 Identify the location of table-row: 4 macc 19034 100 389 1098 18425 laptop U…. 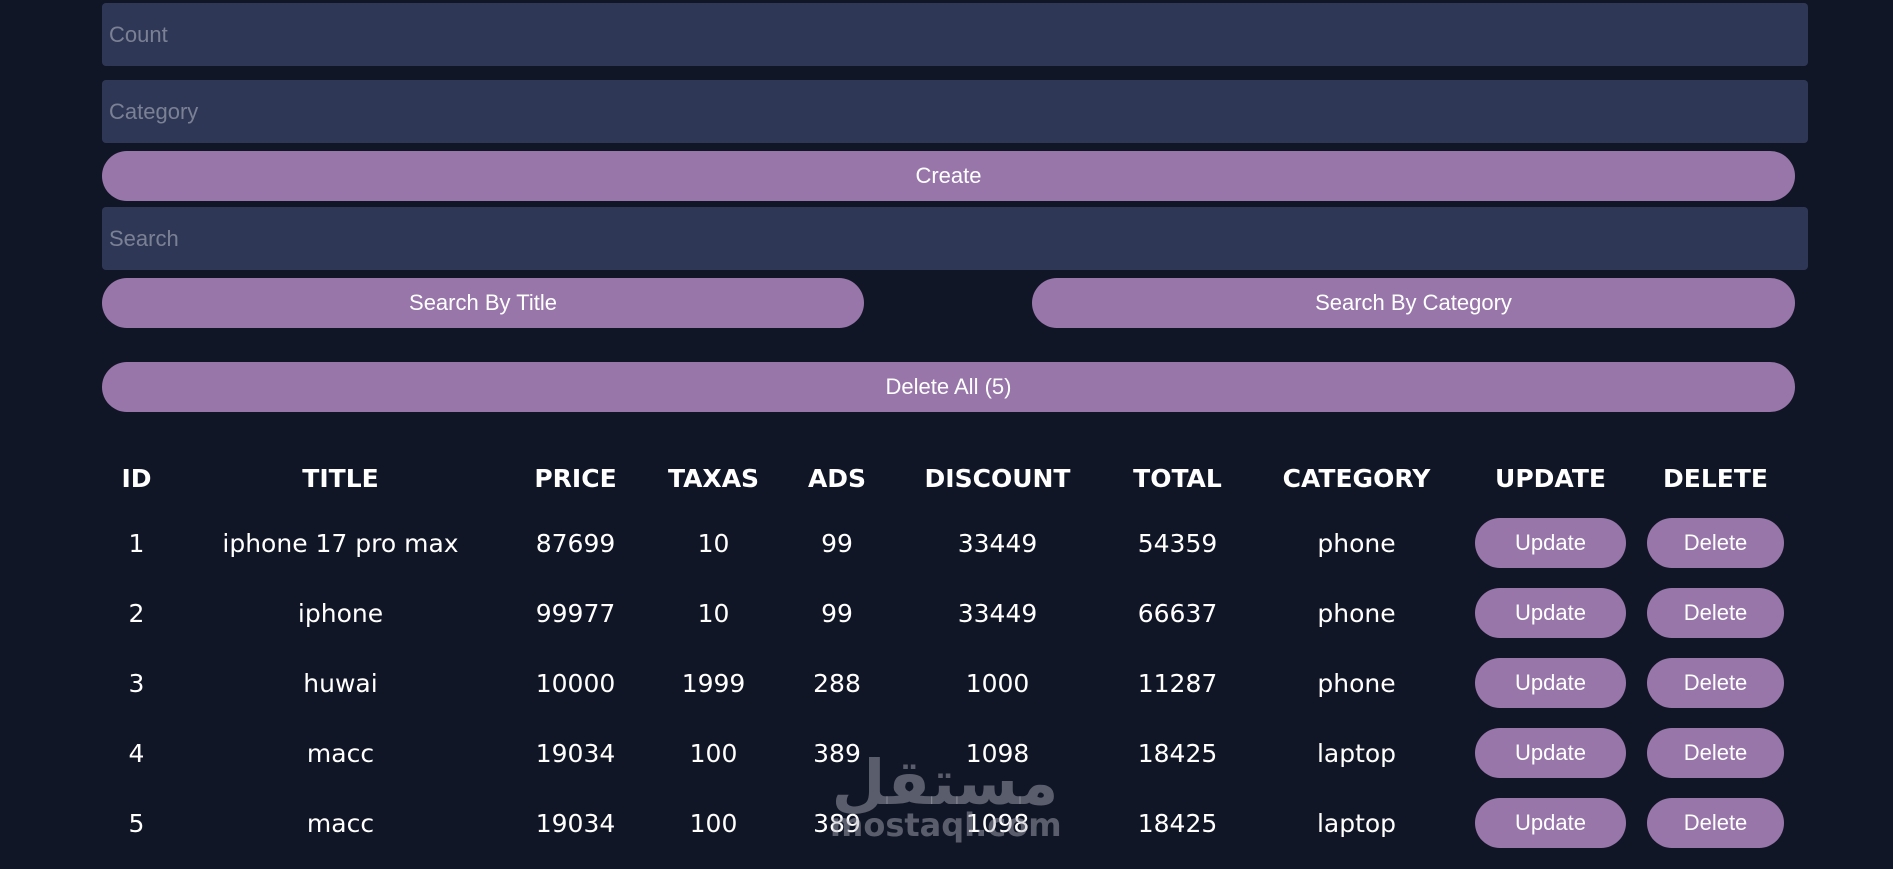
(948, 753).